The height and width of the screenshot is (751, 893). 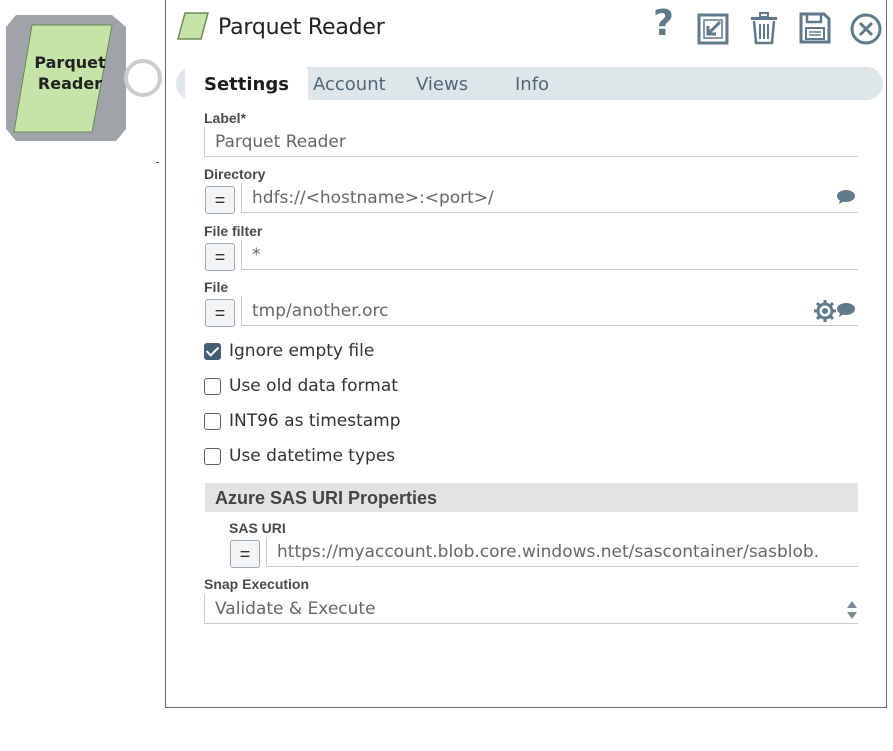 I want to click on file-field-label: File, so click(x=216, y=287).